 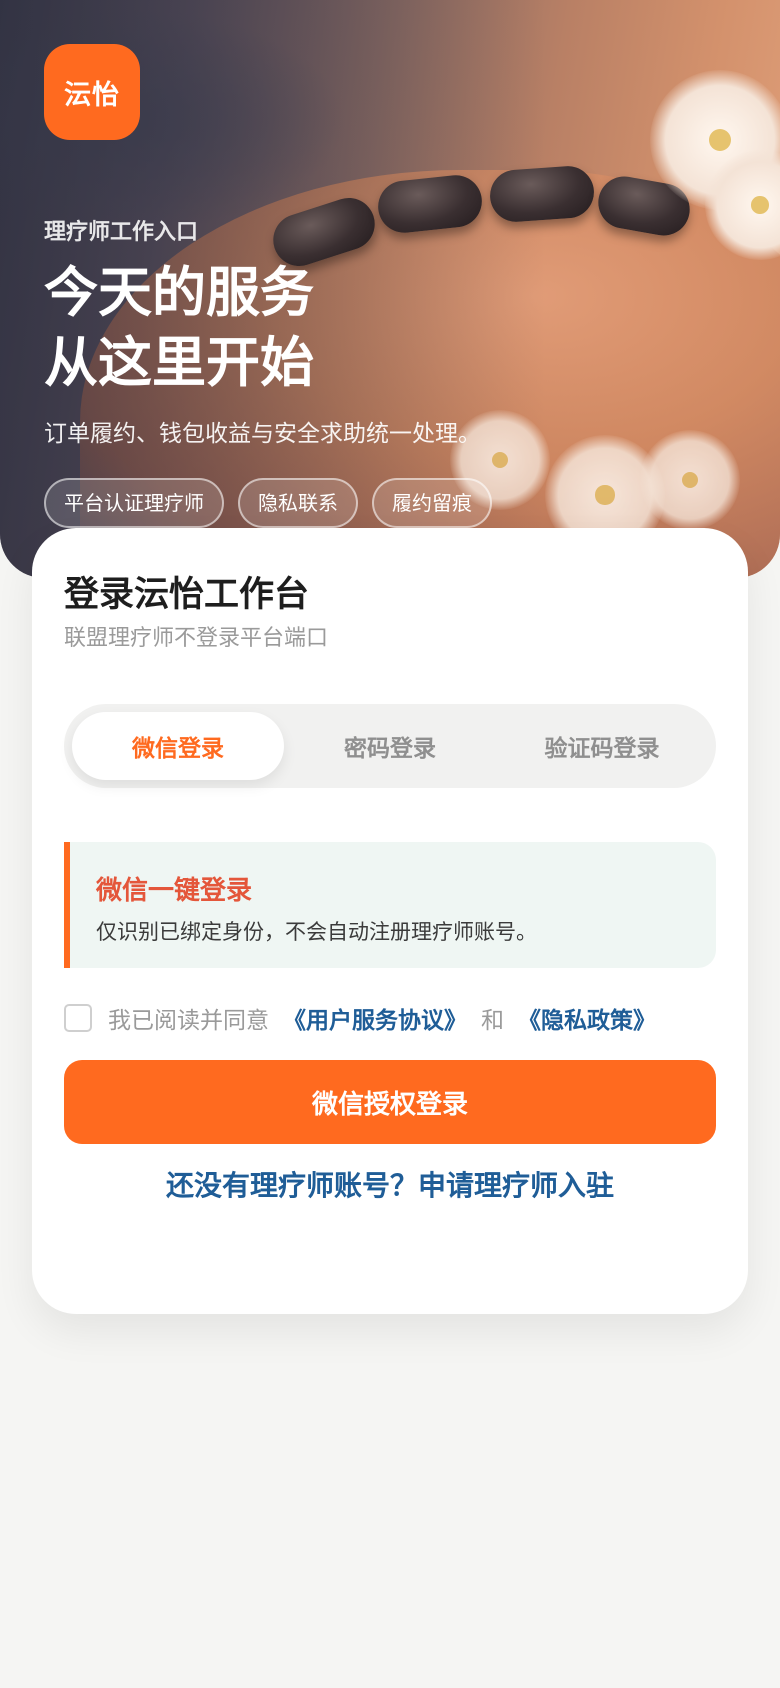 What do you see at coordinates (178, 746) in the screenshot?
I see `tab-wechat-login: 微信登录` at bounding box center [178, 746].